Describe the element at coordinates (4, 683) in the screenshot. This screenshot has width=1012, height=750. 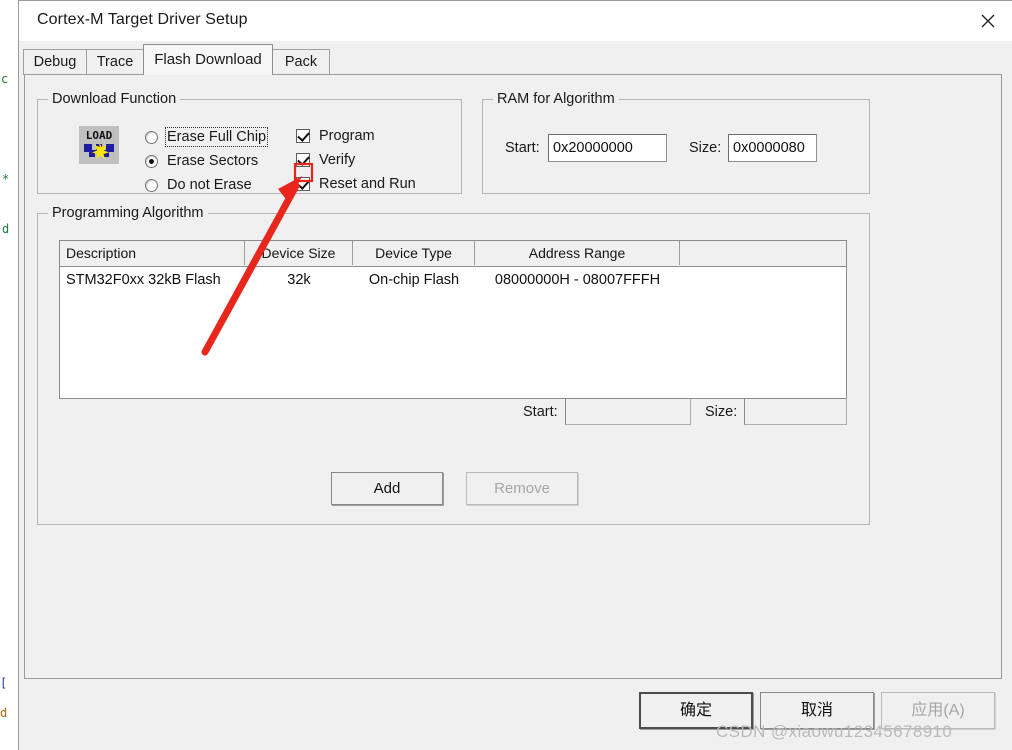
I see `background-fragment: [` at that location.